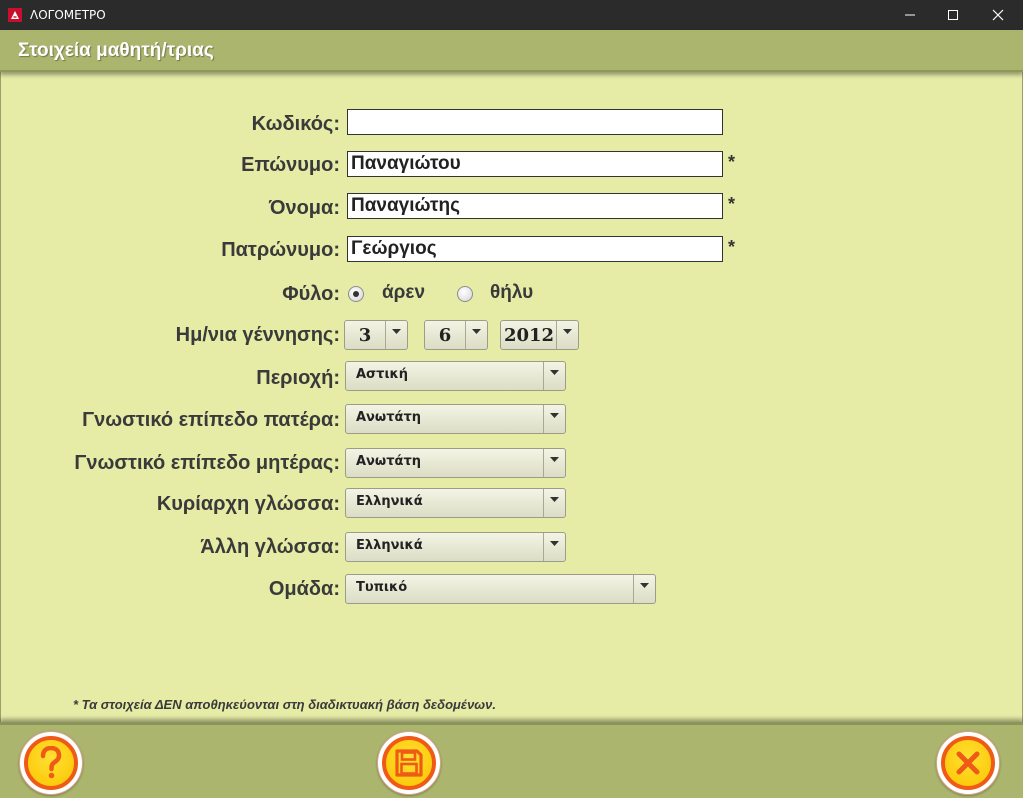 The image size is (1023, 798). Describe the element at coordinates (295, 124) in the screenshot. I see `code-label: Κωδικός:` at that location.